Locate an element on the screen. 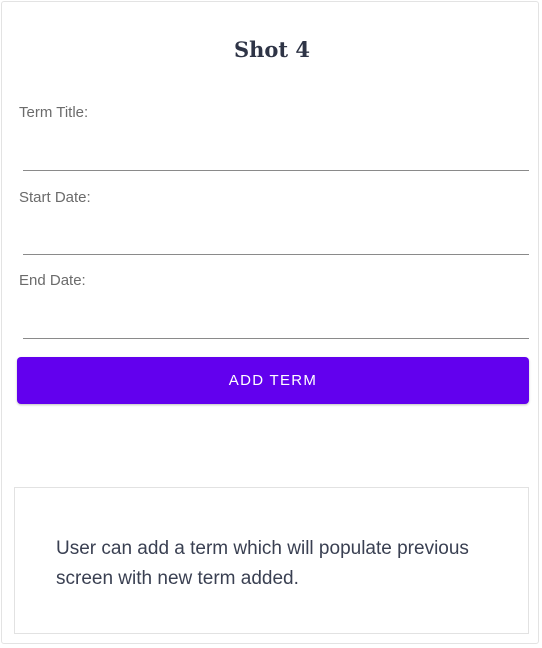  term-title-label: Term Title: is located at coordinates (54, 112).